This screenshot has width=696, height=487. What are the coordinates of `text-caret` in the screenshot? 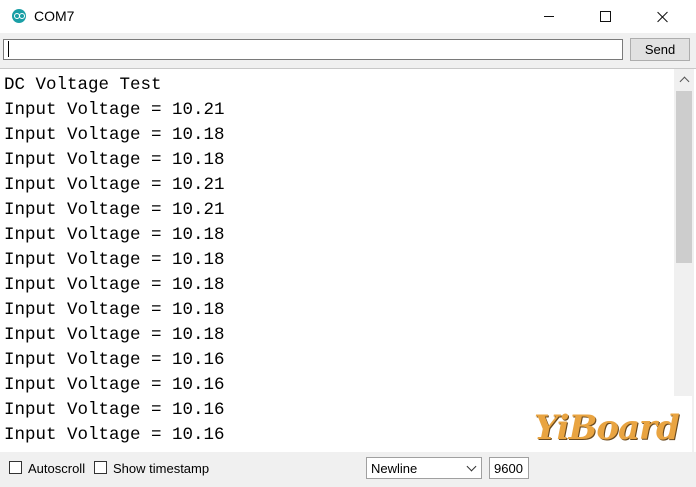 It's located at (8, 49).